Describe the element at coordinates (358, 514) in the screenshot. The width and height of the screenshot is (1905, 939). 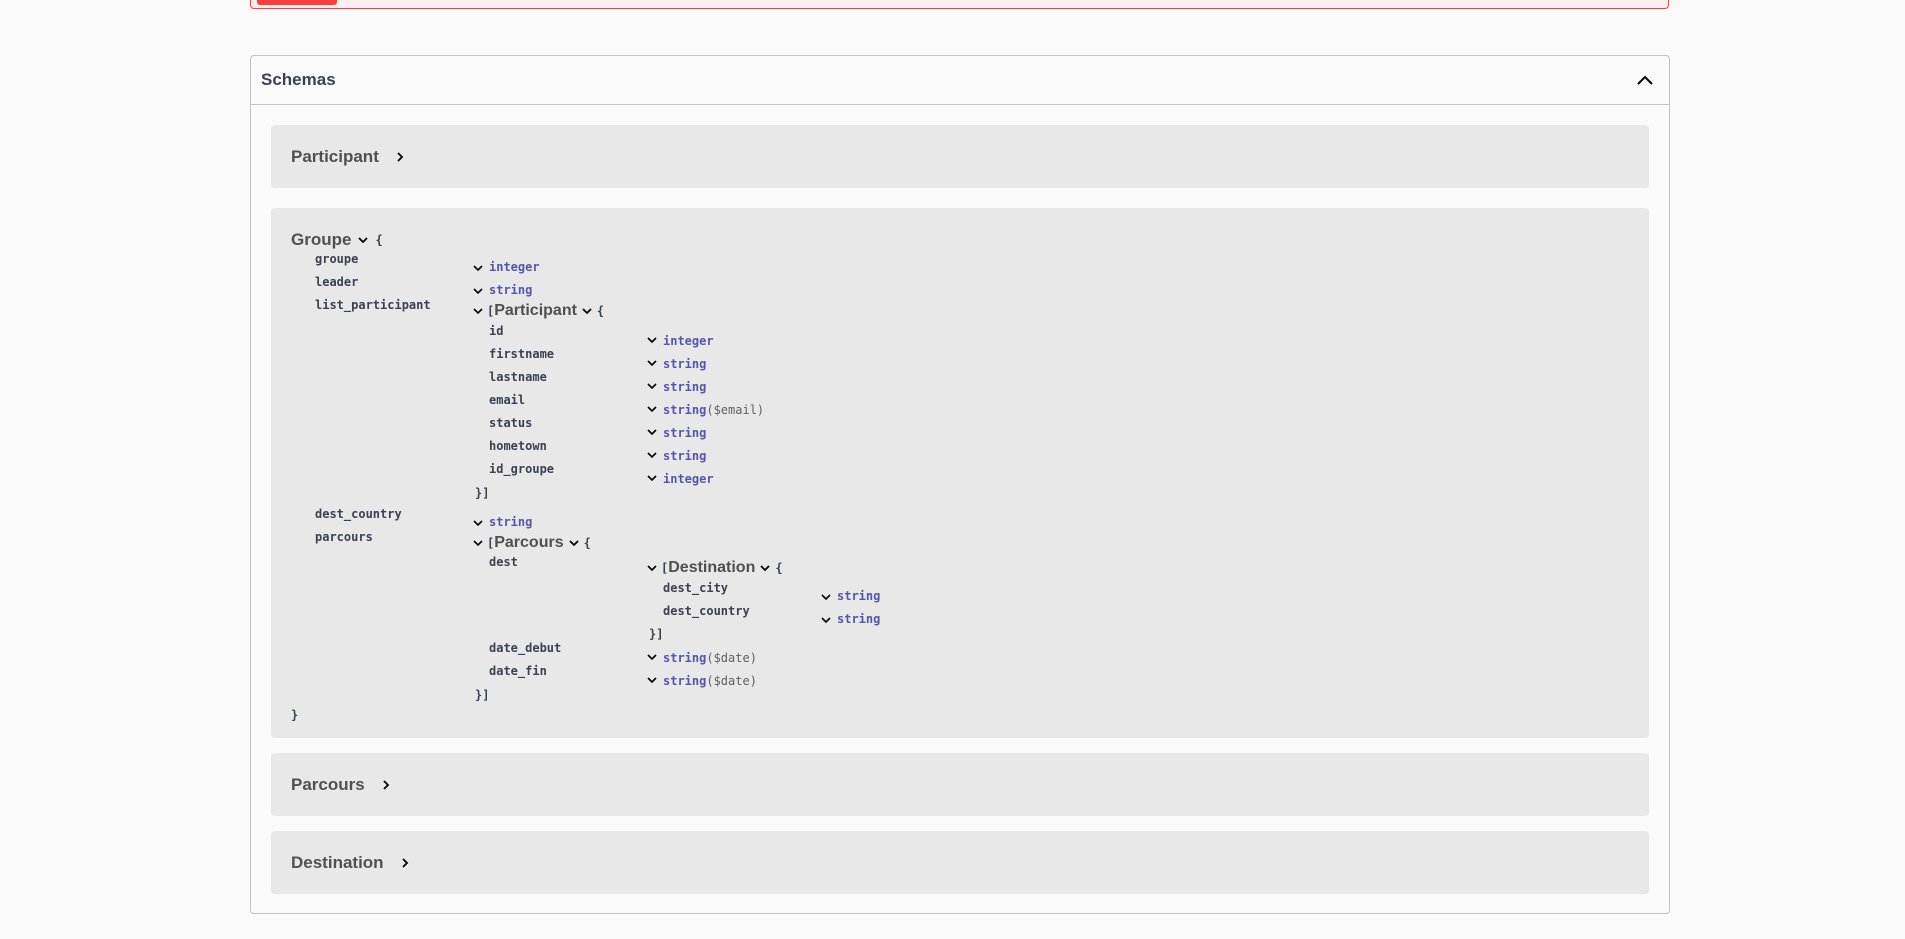
I see `prop-name-dest-country: dest_country` at that location.